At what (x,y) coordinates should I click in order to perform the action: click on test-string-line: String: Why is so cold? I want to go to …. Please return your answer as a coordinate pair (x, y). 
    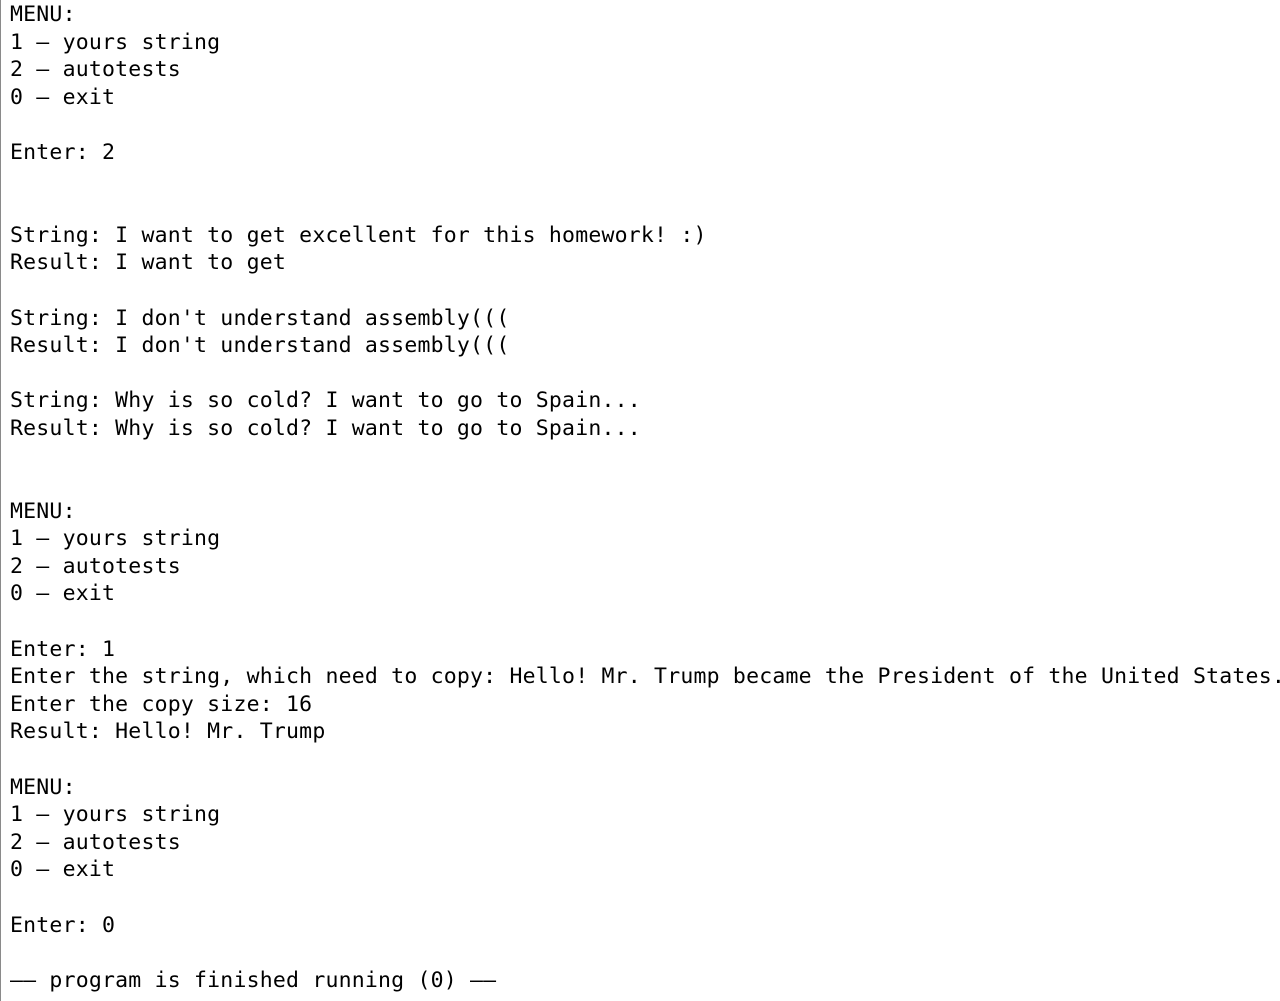
    Looking at the image, I should click on (325, 401).